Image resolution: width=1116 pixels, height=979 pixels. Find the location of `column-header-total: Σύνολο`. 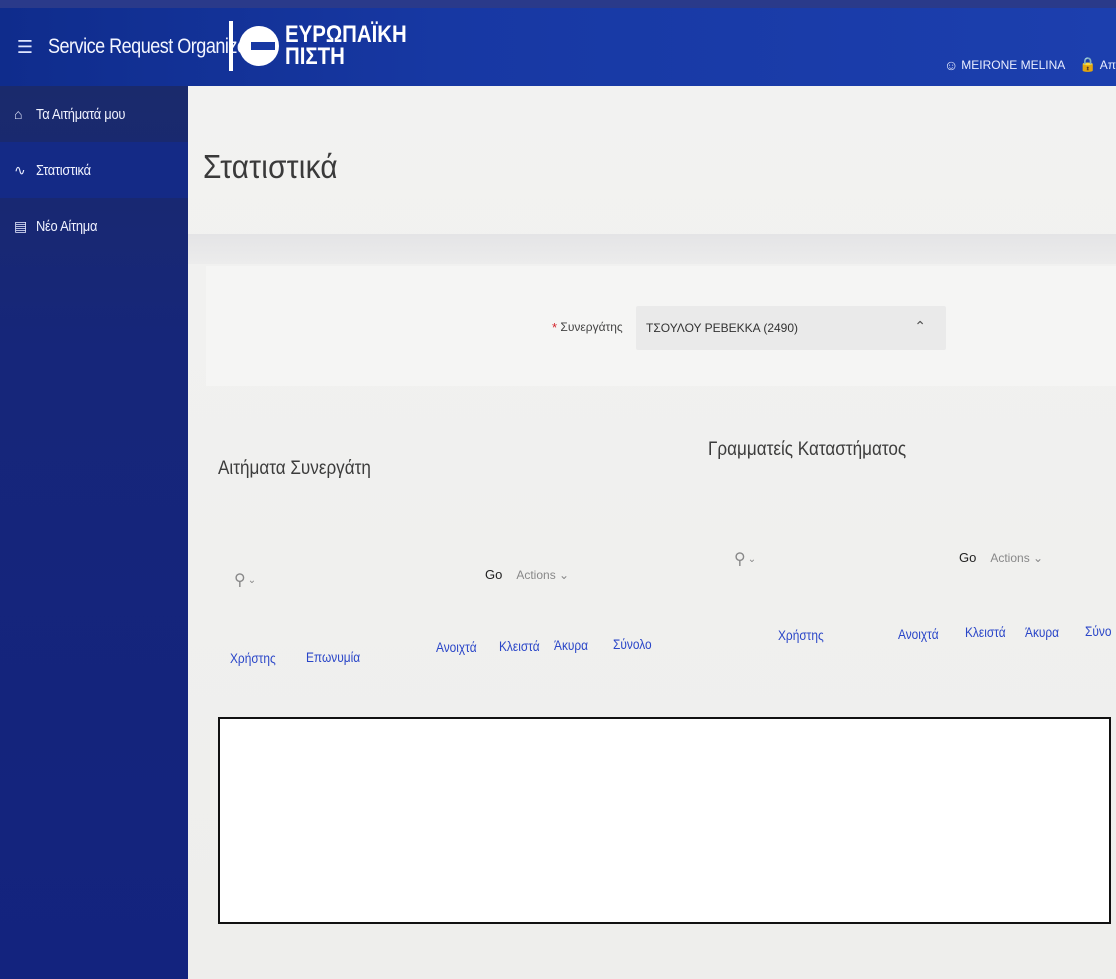

column-header-total: Σύνολο is located at coordinates (632, 644).